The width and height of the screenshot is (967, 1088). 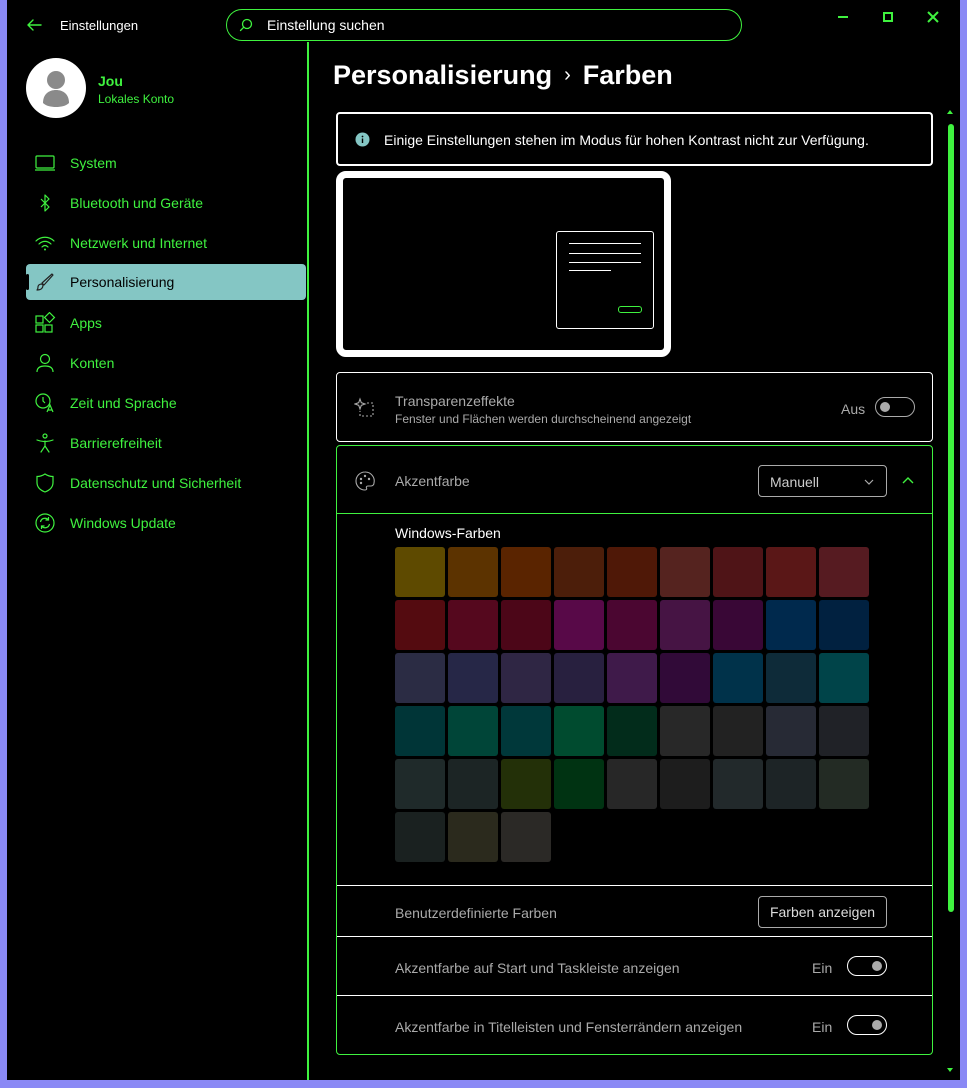 I want to click on start-taskbar-toggle, so click(x=867, y=966).